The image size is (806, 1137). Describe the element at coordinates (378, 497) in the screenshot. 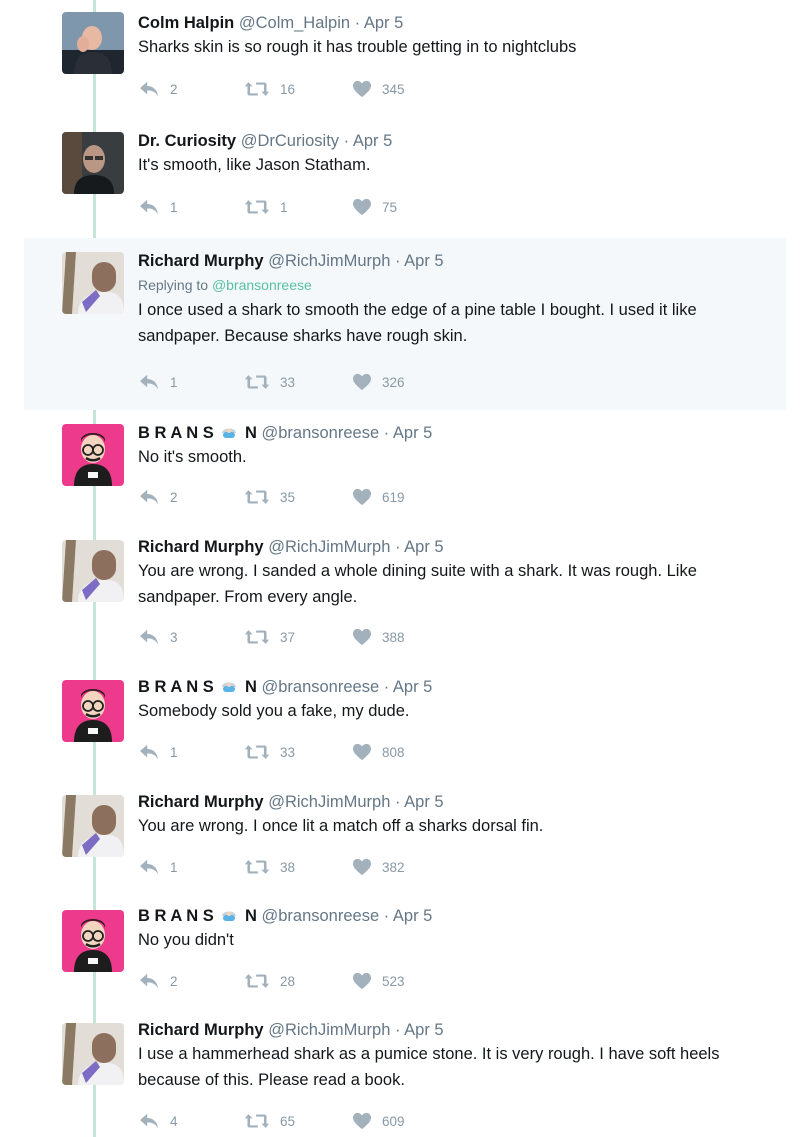

I see `like-button: 619` at that location.